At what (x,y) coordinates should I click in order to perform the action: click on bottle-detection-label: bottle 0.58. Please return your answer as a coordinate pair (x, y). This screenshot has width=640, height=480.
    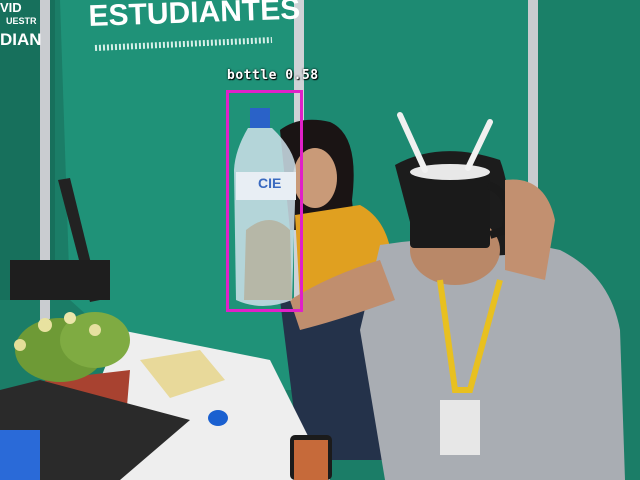
    Looking at the image, I should click on (273, 75).